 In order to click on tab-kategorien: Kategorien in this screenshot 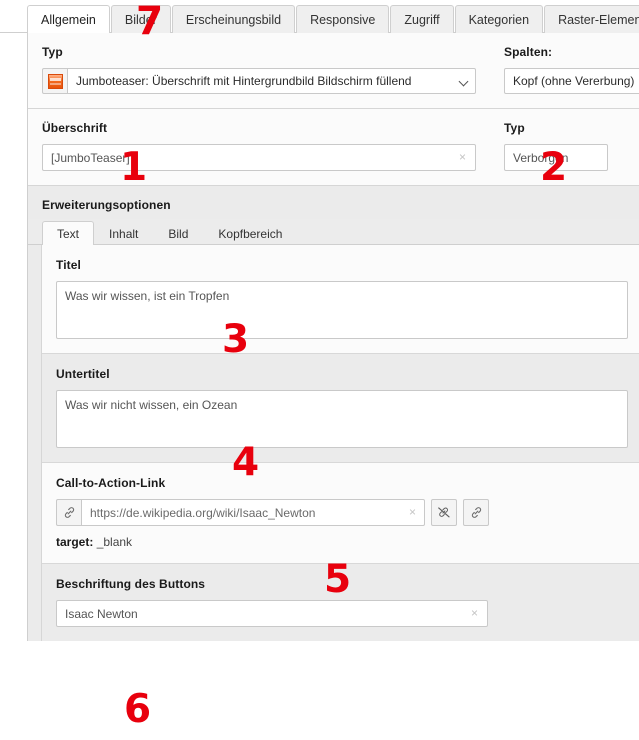, I will do `click(499, 19)`.